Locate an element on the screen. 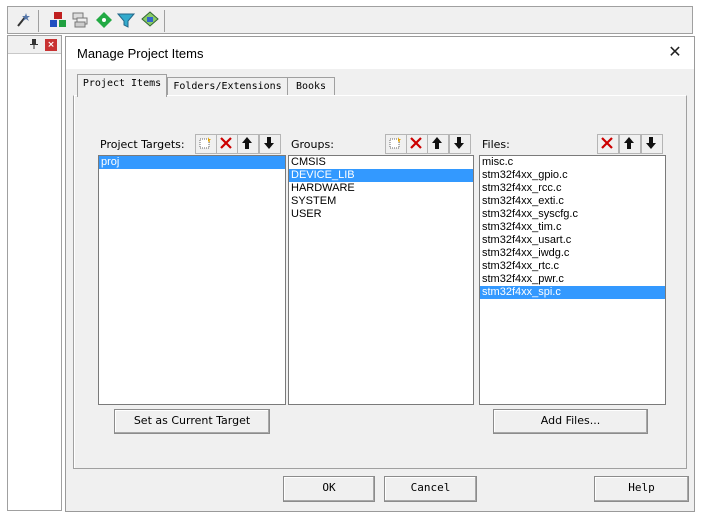 The height and width of the screenshot is (520, 705). set-as-current-target-button: Set as Current Target is located at coordinates (192, 421).